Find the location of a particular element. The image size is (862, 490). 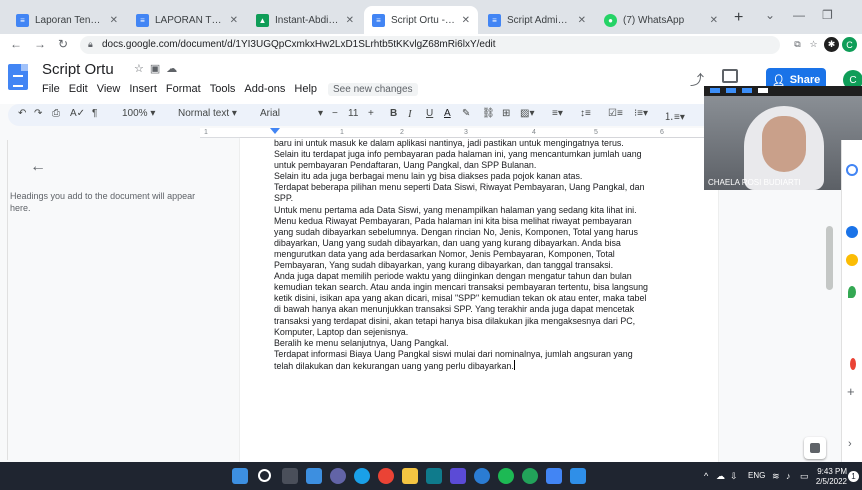

print-icon: ⎙ is located at coordinates (56, 113).